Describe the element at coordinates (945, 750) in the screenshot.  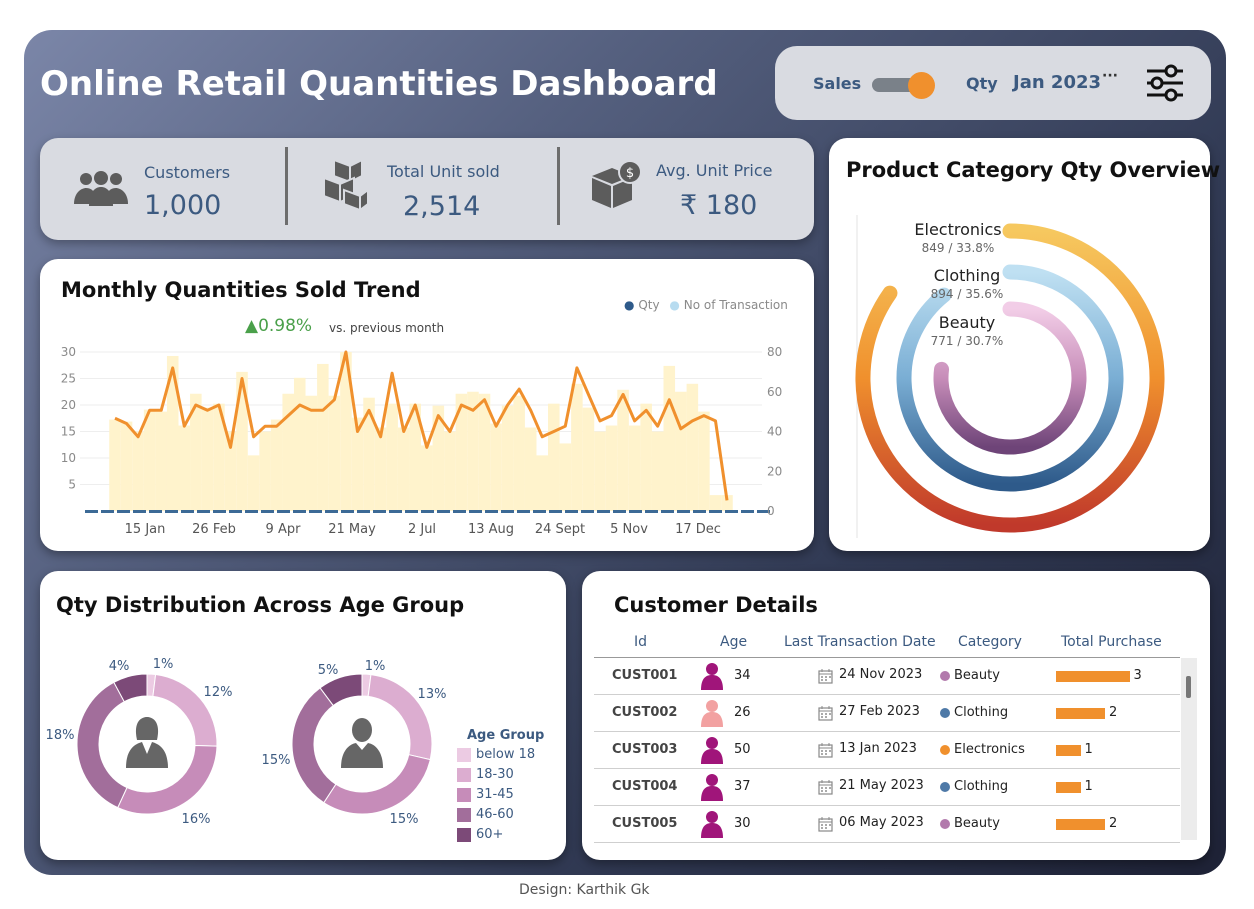
I see `category-dot` at that location.